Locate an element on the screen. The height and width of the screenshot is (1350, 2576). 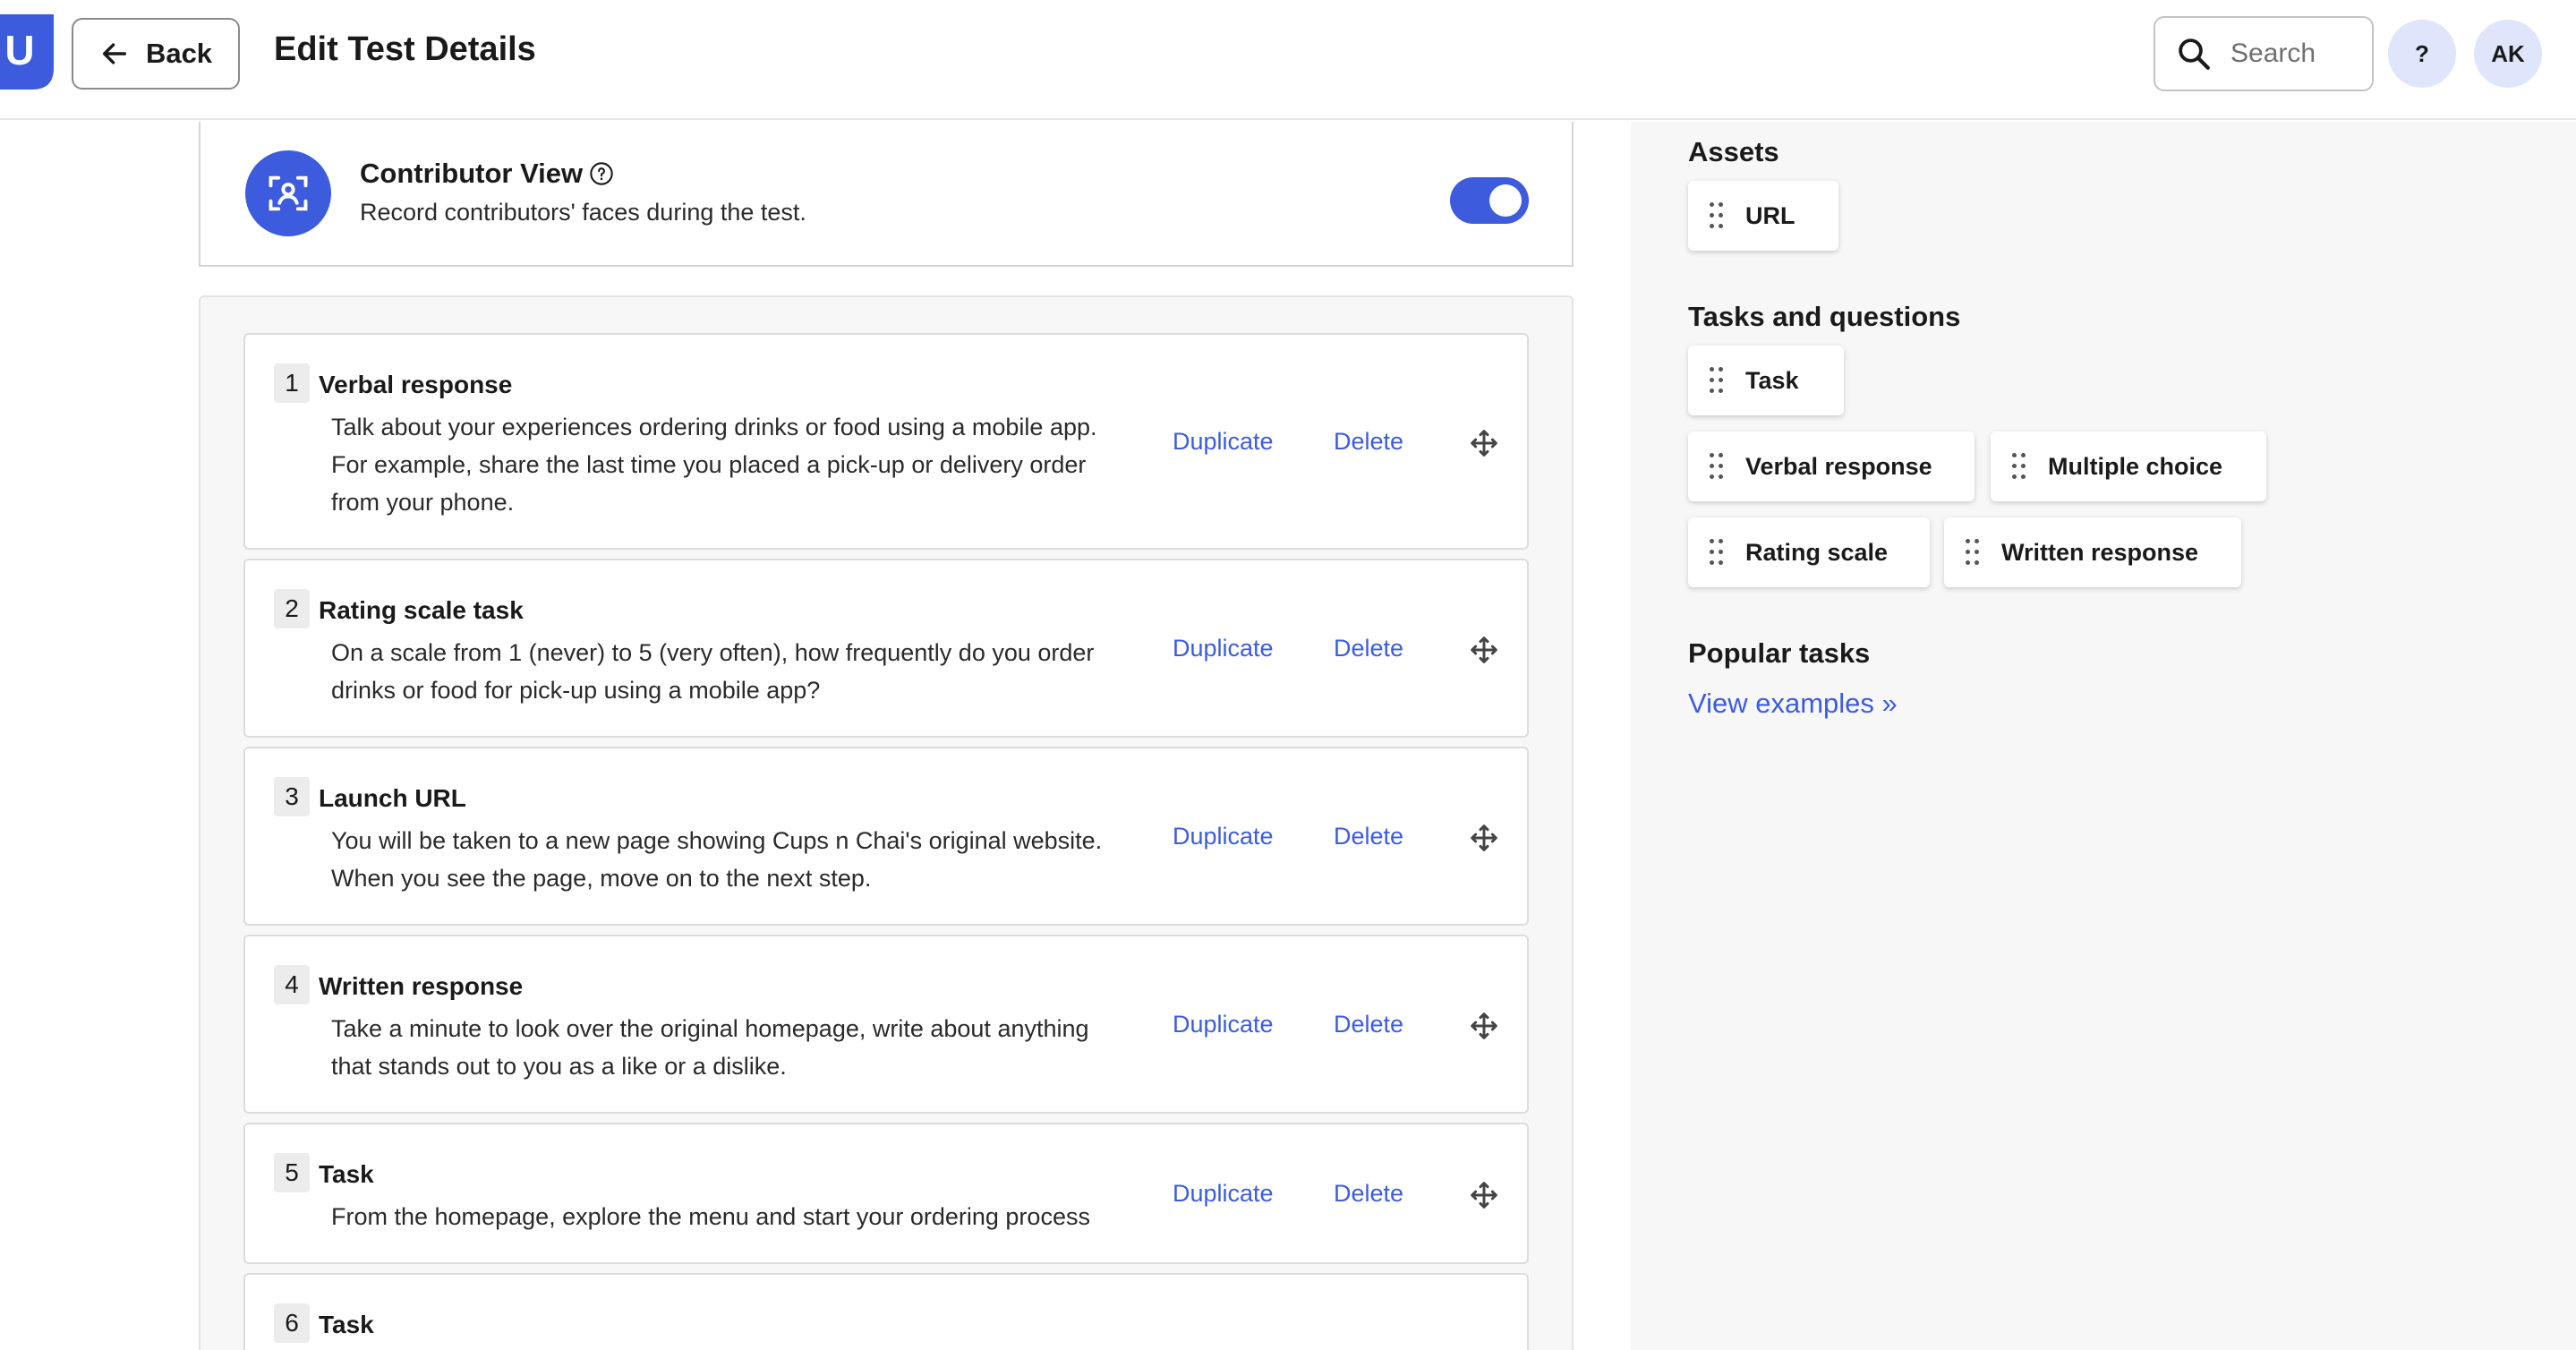
chip-task: Task is located at coordinates (1766, 381).